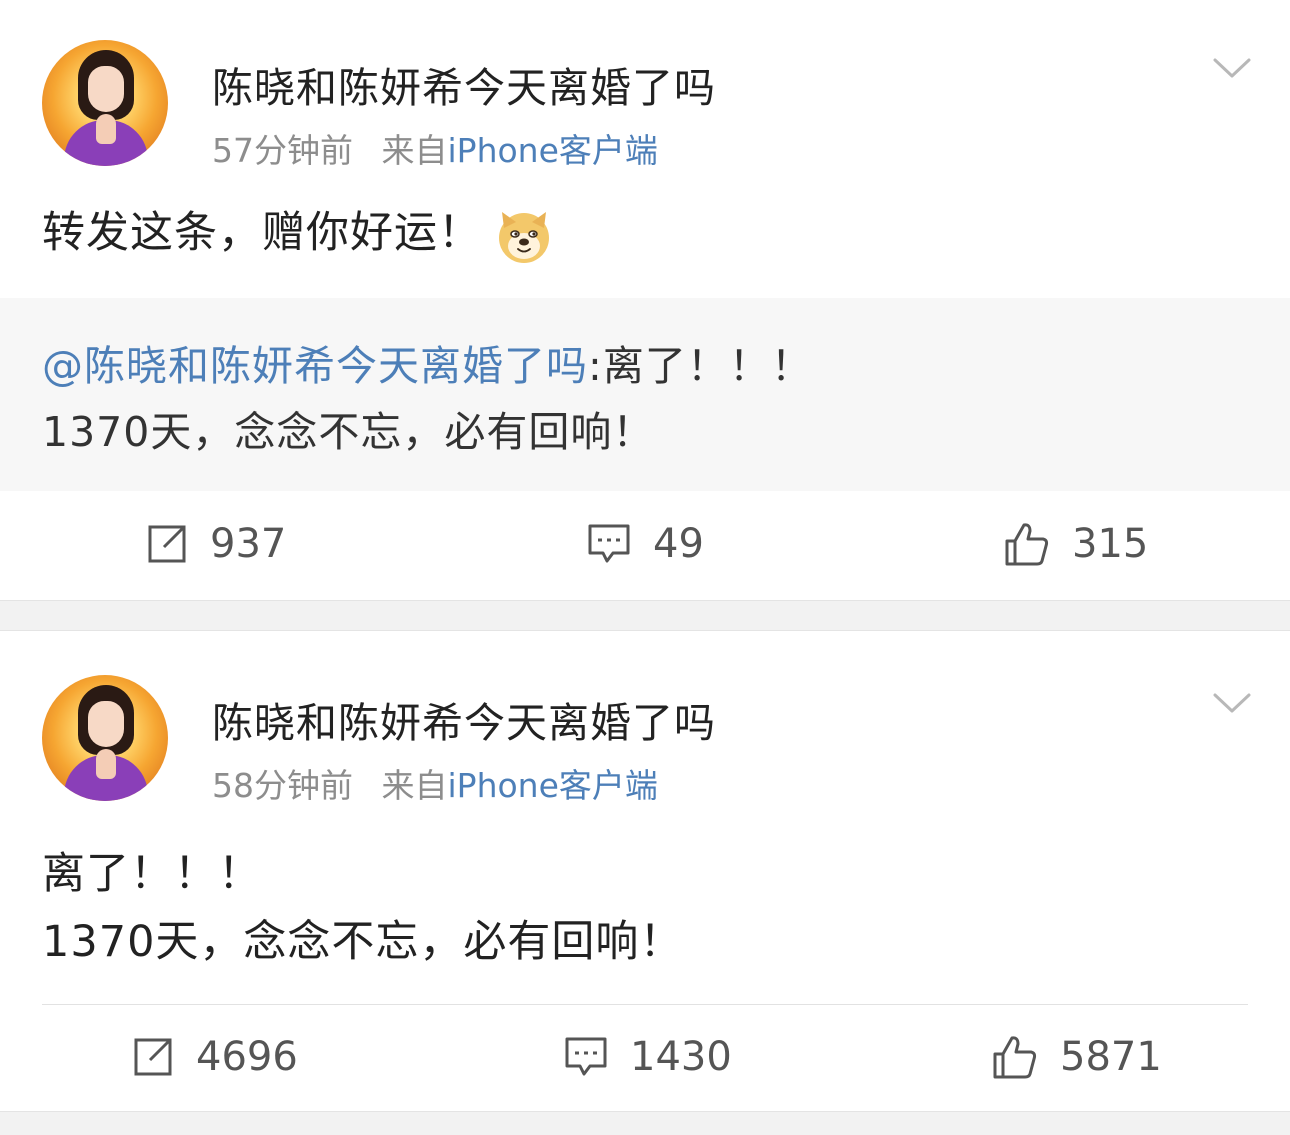 The height and width of the screenshot is (1135, 1290). Describe the element at coordinates (282, 150) in the screenshot. I see `post-time: 57分钟前` at that location.